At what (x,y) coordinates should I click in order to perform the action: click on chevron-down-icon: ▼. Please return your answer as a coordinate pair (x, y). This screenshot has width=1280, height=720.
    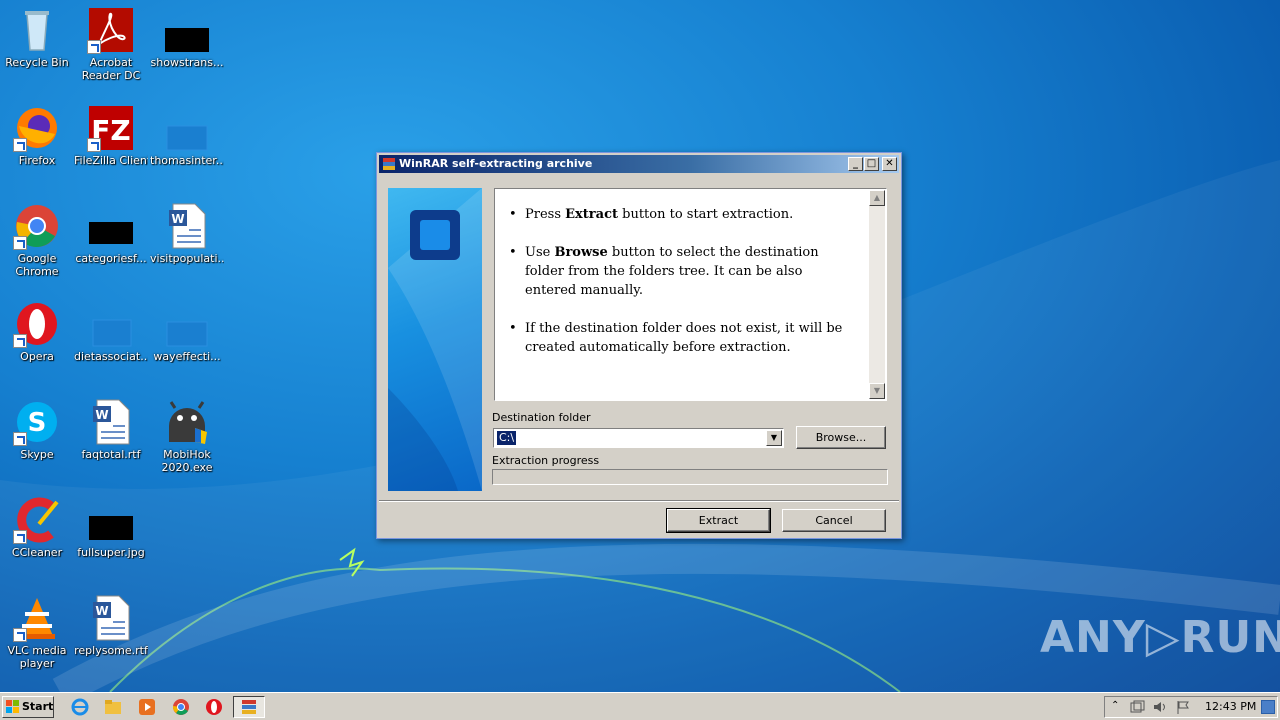
    Looking at the image, I should click on (774, 437).